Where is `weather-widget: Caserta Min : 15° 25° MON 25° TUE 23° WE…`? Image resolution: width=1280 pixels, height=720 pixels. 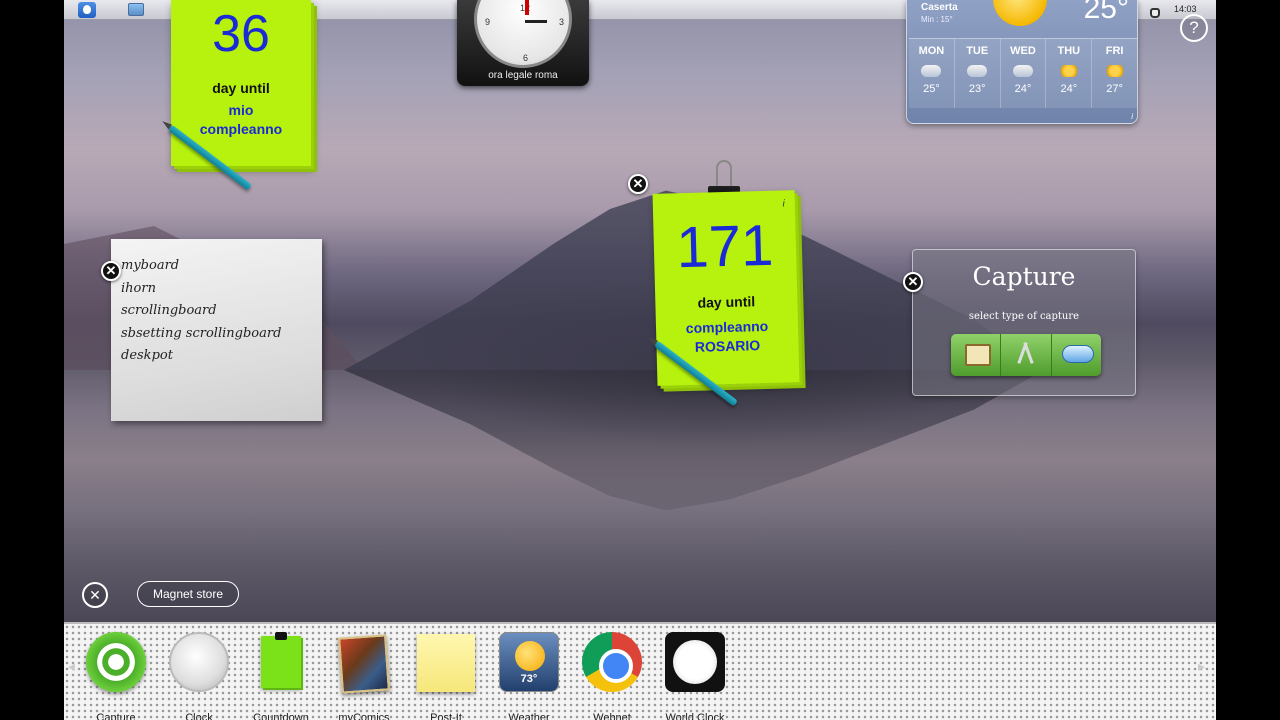
weather-widget: Caserta Min : 15° 25° MON 25° TUE 23° WE… is located at coordinates (1022, 62).